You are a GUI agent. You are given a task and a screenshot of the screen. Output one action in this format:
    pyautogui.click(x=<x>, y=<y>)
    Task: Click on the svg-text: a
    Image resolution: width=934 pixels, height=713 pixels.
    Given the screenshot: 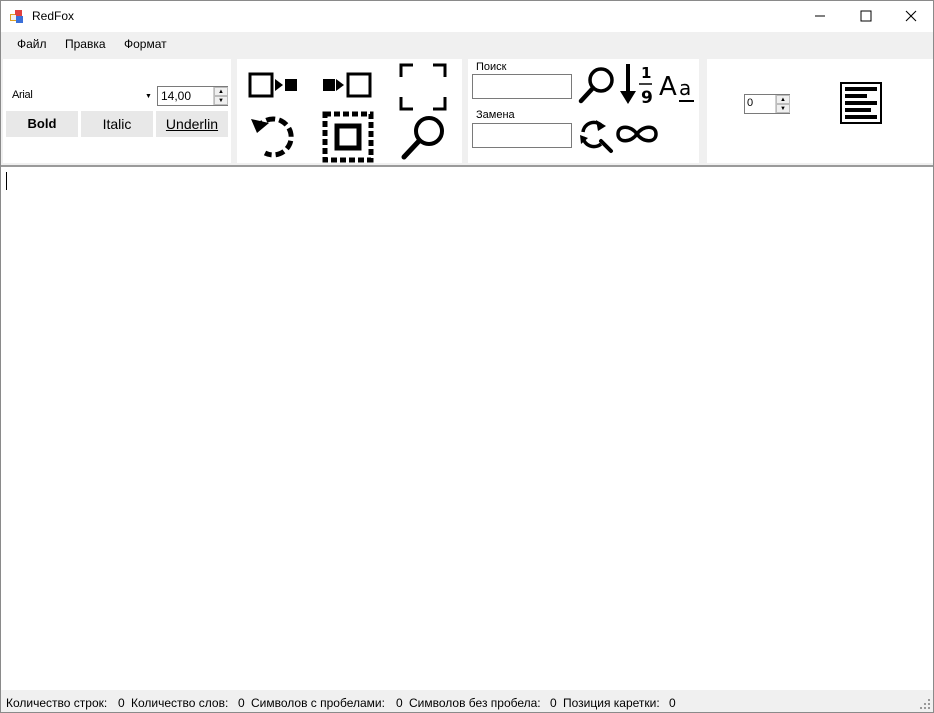 What is the action you would take?
    pyautogui.click(x=685, y=88)
    